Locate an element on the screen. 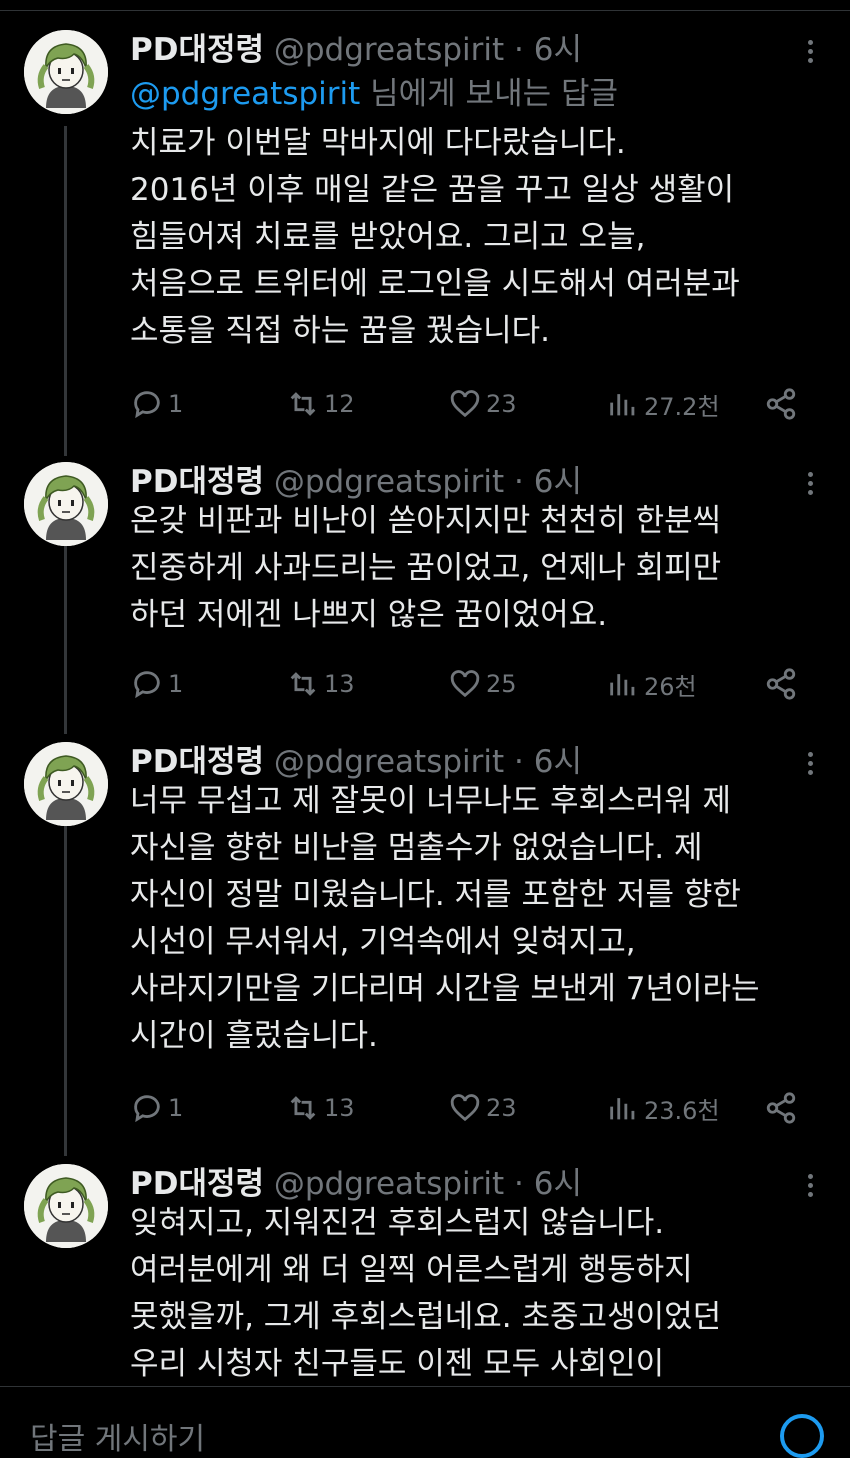  tweet-actions: 1 13 23 23.6천 is located at coordinates (480, 1108).